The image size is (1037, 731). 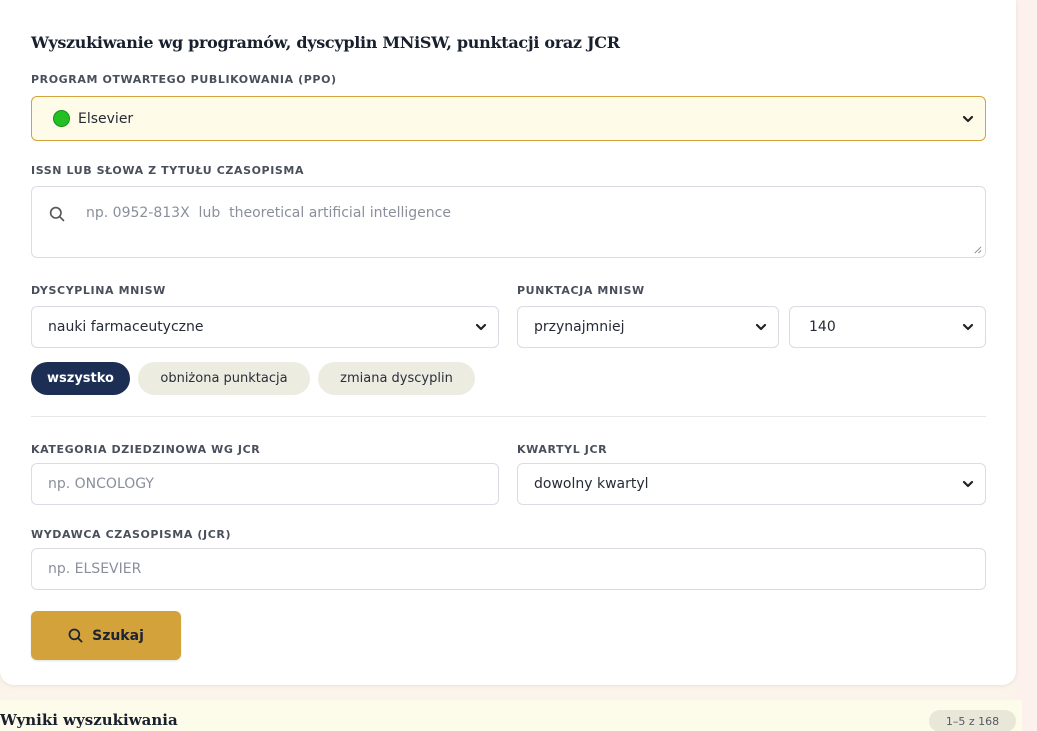 I want to click on discipline-label: DYSCYPLINA MNISW, so click(x=98, y=290).